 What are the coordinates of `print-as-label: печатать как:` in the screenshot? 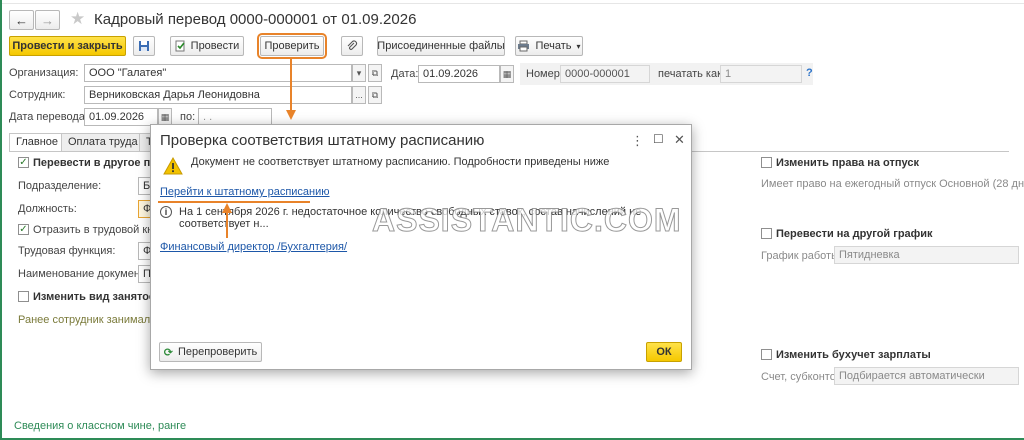 It's located at (691, 74).